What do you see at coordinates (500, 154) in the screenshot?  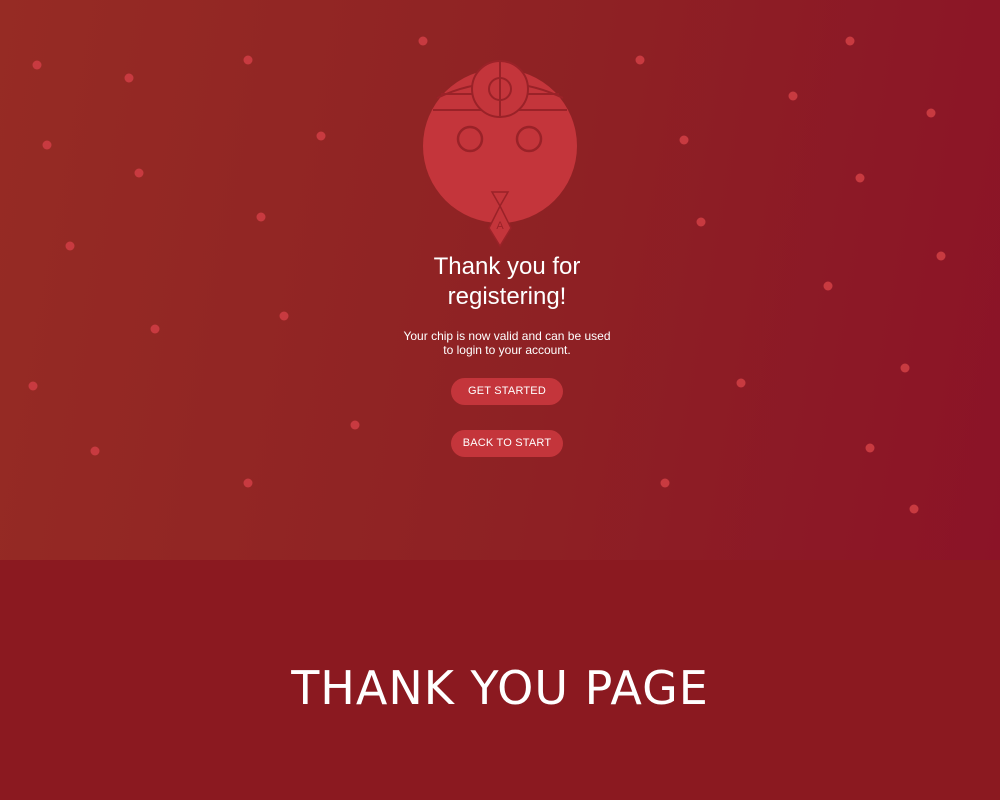 I see `chip-mascot-icon: A` at bounding box center [500, 154].